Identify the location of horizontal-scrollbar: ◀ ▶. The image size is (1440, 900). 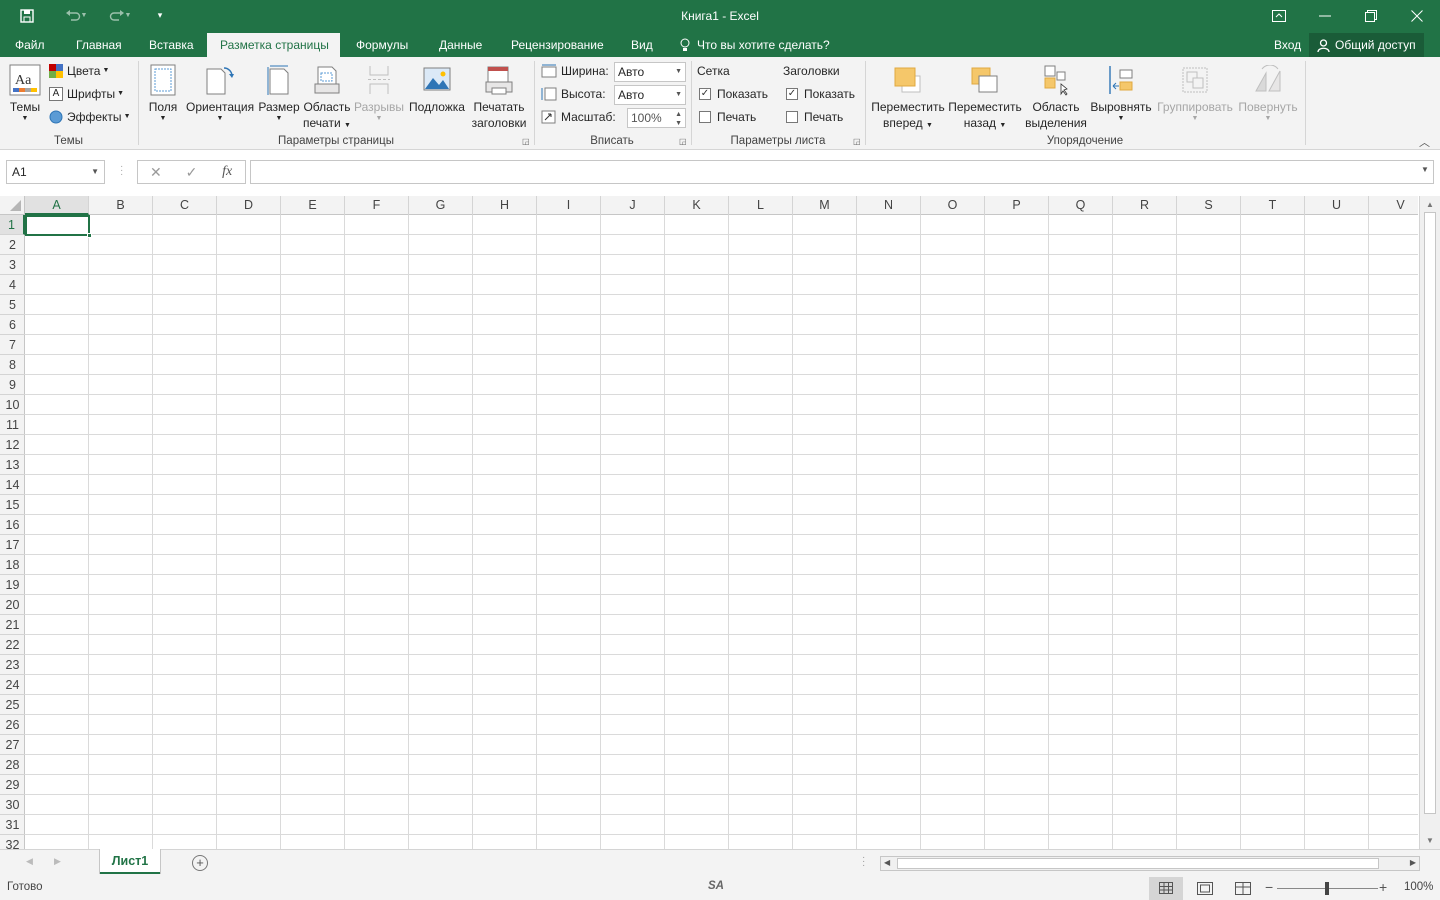
(1150, 863).